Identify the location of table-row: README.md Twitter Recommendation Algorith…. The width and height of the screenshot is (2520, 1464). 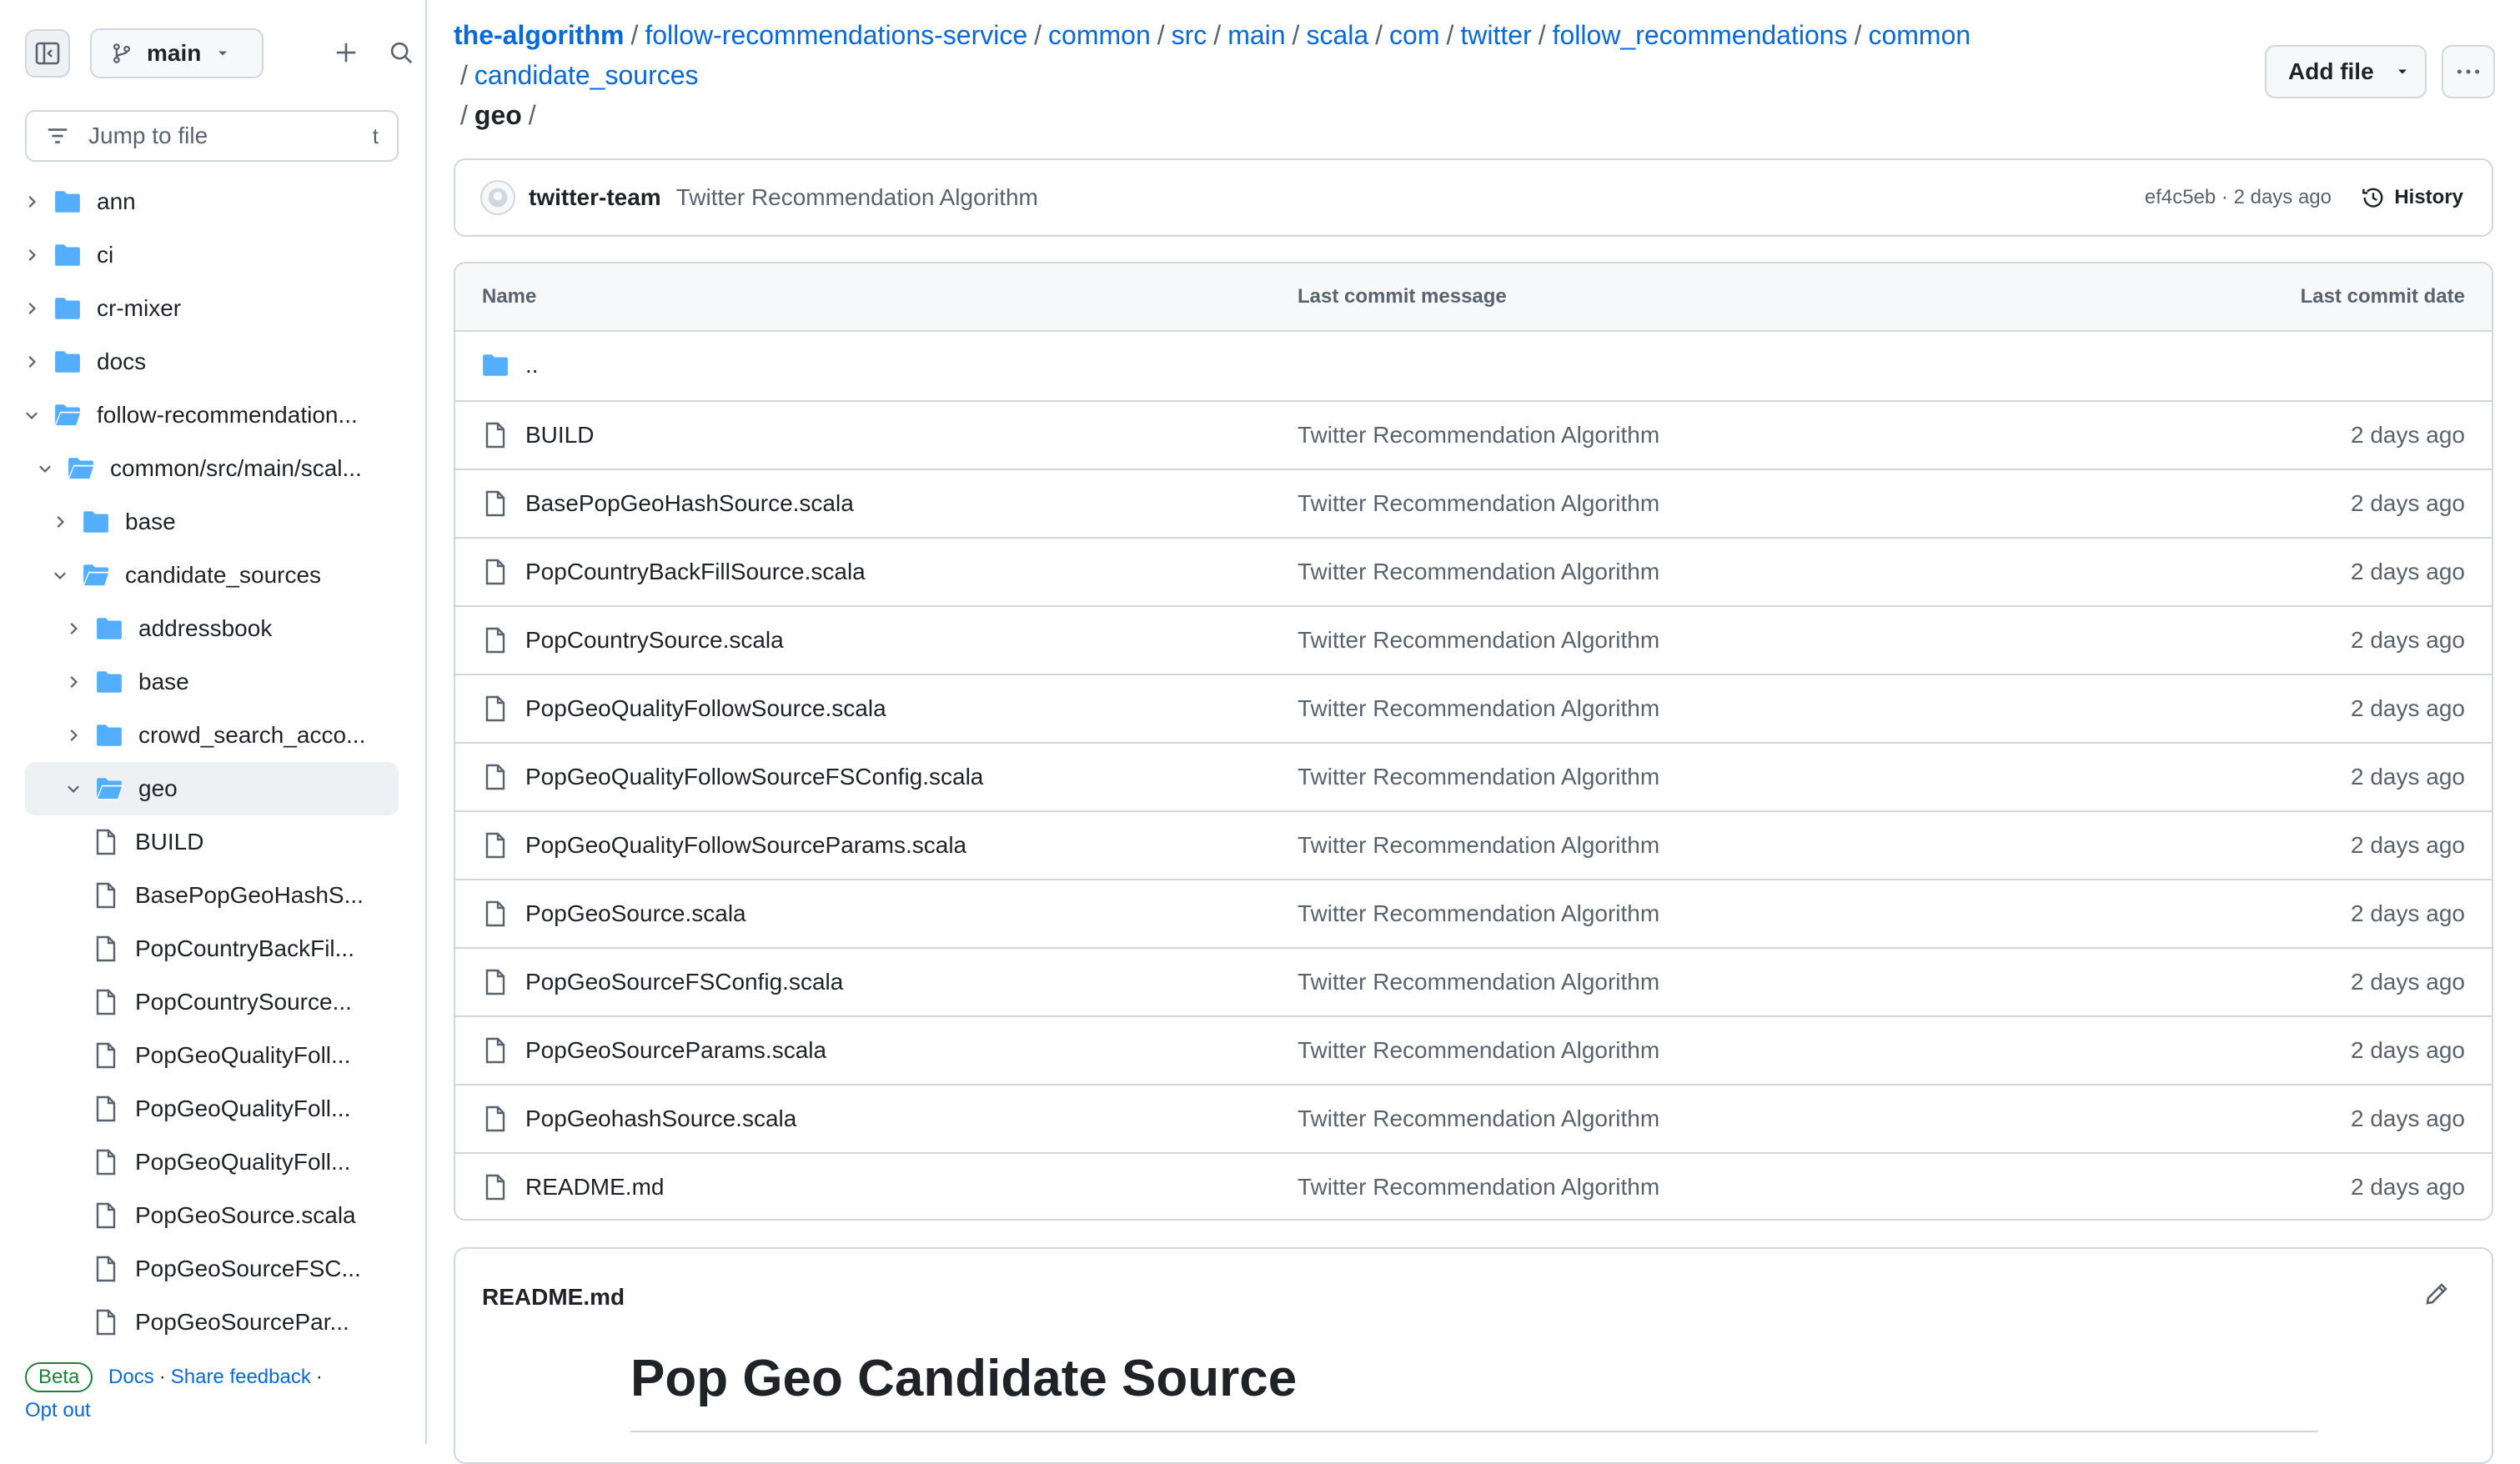
(1473, 1186).